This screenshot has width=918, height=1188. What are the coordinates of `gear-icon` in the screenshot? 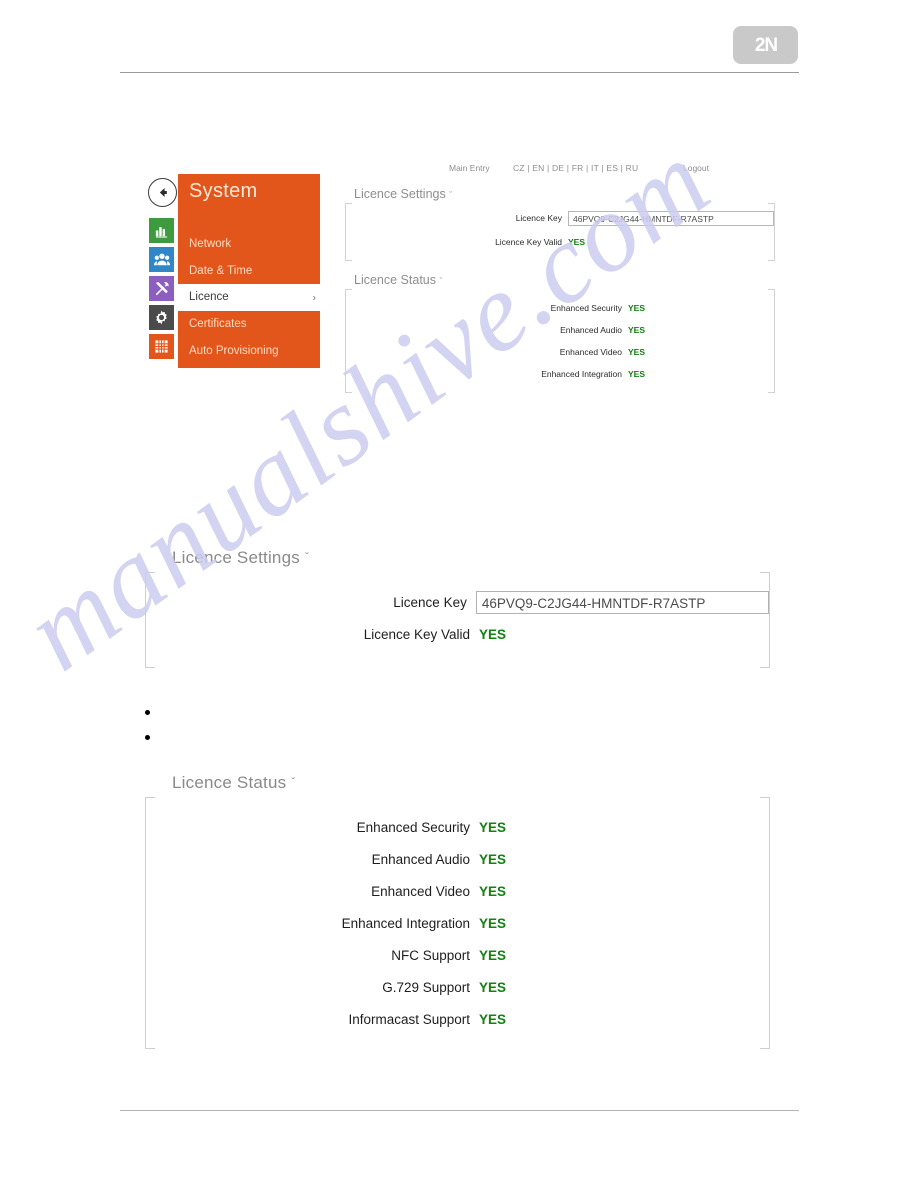 It's located at (161, 317).